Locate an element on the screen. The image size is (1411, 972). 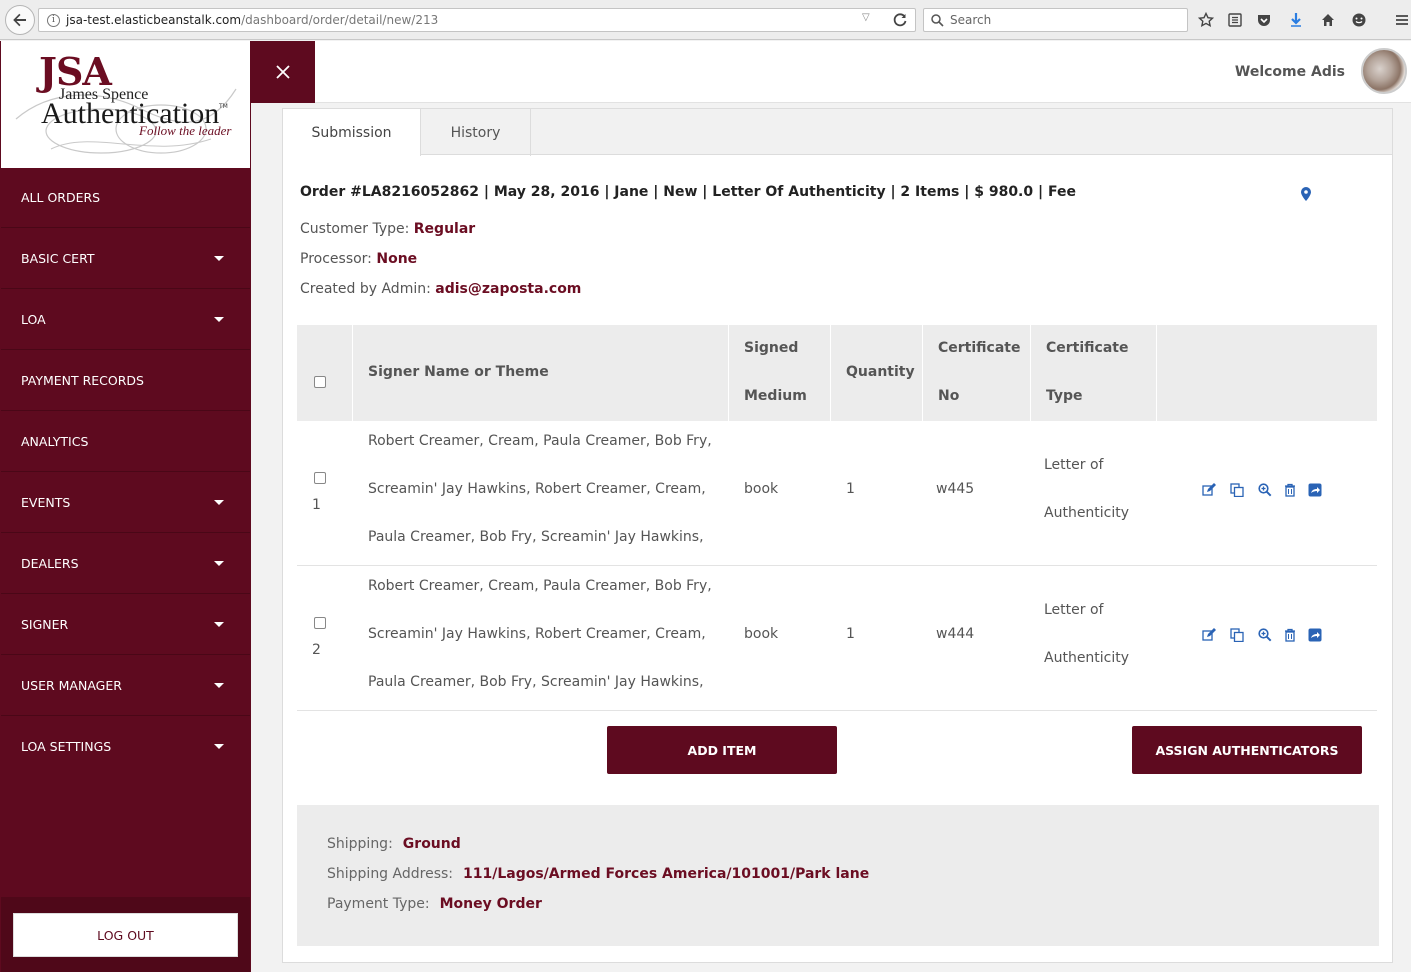
sidebar-item-label: PAYMENT RECORDS is located at coordinates (82, 380).